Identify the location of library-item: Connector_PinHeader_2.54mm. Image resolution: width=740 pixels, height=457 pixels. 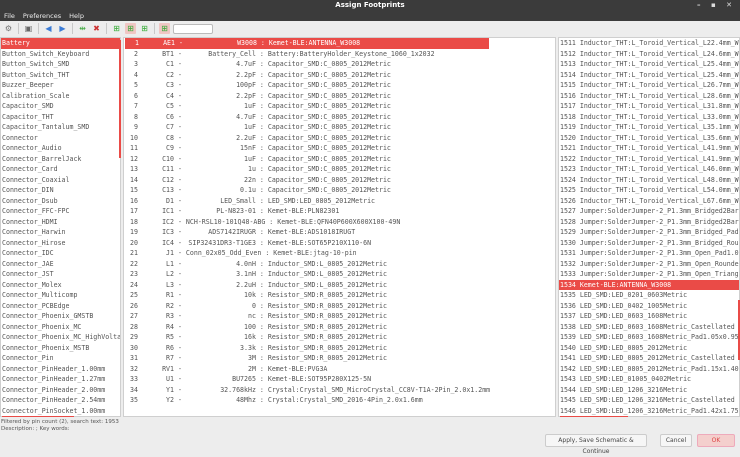
(60, 400).